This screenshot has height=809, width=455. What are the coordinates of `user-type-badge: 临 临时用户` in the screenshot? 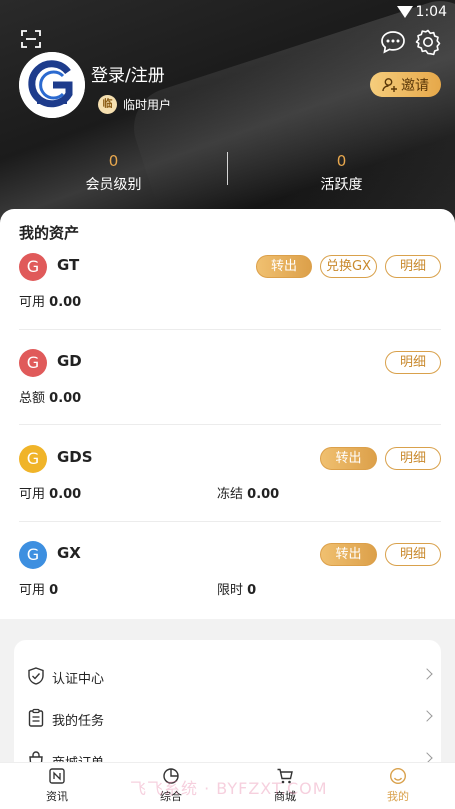 It's located at (134, 104).